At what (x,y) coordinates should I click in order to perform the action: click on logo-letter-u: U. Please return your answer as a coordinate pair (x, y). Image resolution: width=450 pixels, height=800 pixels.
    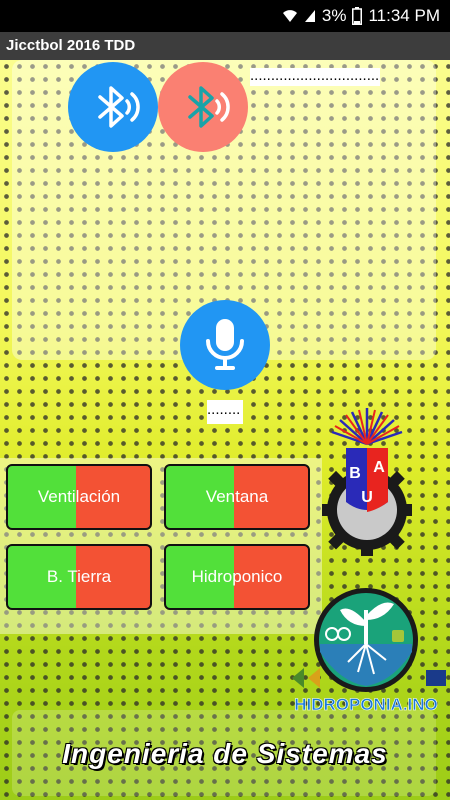
    Looking at the image, I should click on (367, 497).